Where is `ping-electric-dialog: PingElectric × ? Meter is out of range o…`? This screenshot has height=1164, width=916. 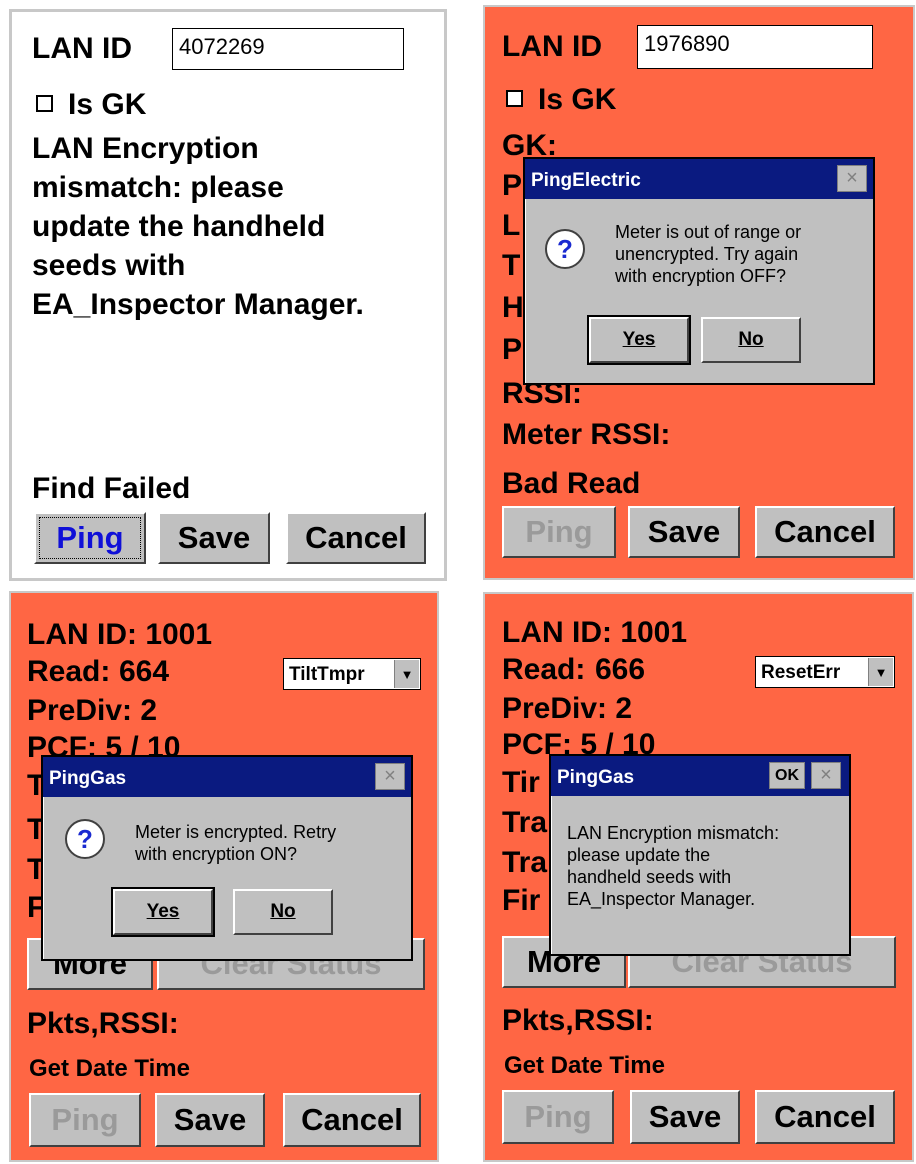
ping-electric-dialog: PingElectric × ? Meter is out of range o… is located at coordinates (699, 271).